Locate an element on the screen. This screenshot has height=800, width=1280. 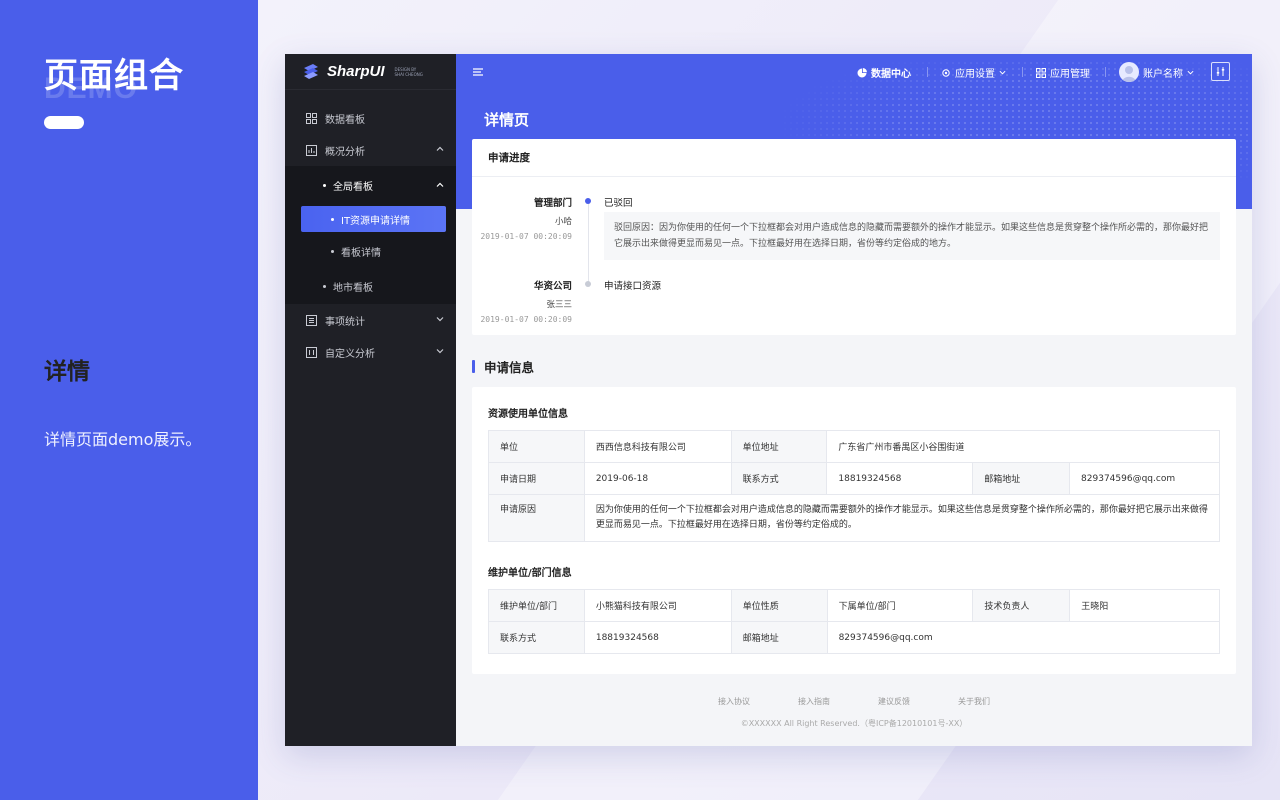
footer-link: 建议反馈 is located at coordinates (894, 701).